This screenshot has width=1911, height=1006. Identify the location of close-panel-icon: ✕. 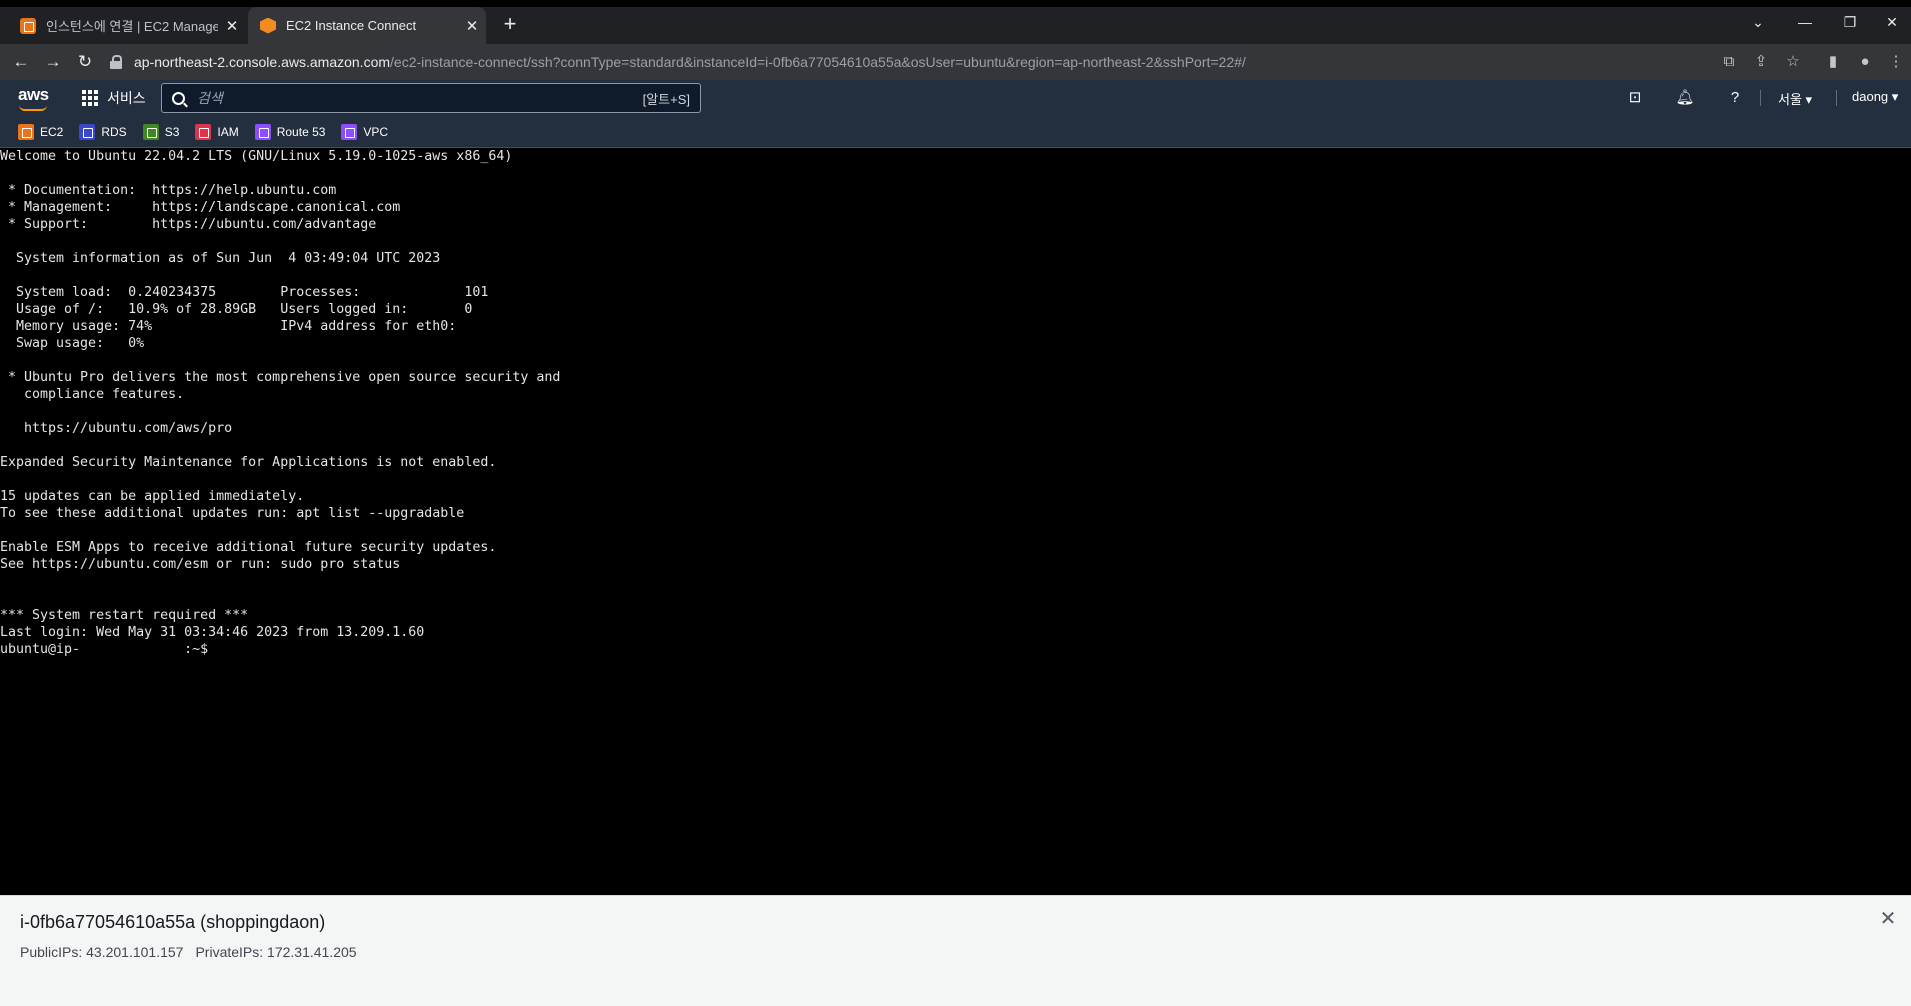
(1888, 919).